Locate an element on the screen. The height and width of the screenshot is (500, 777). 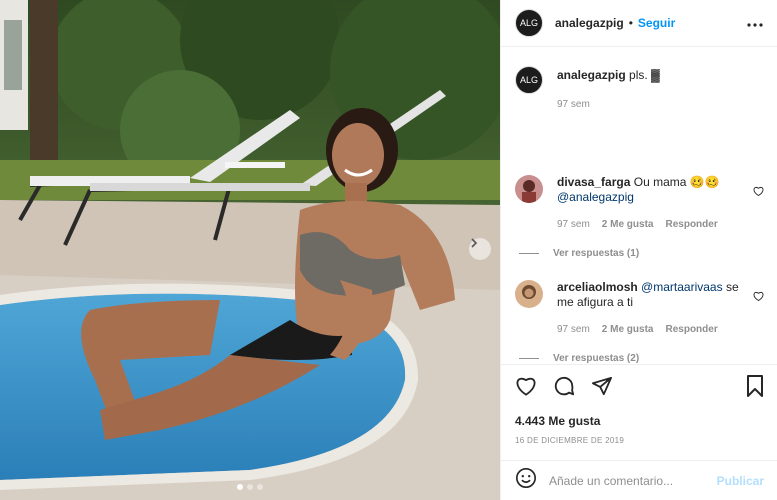
likes-count: 4.443 Me gusta is located at coordinates (639, 415).